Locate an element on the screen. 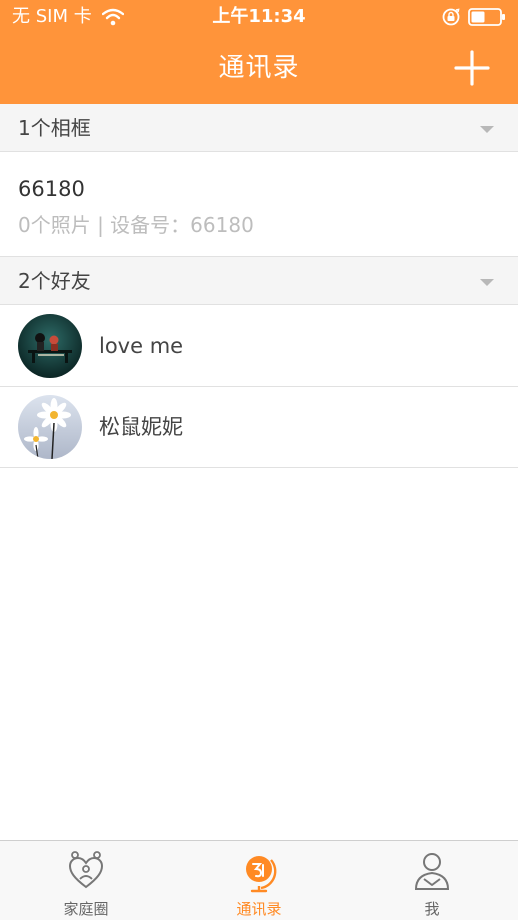 This screenshot has height=921, width=518. friends-section-label: 2个好友 is located at coordinates (54, 281).